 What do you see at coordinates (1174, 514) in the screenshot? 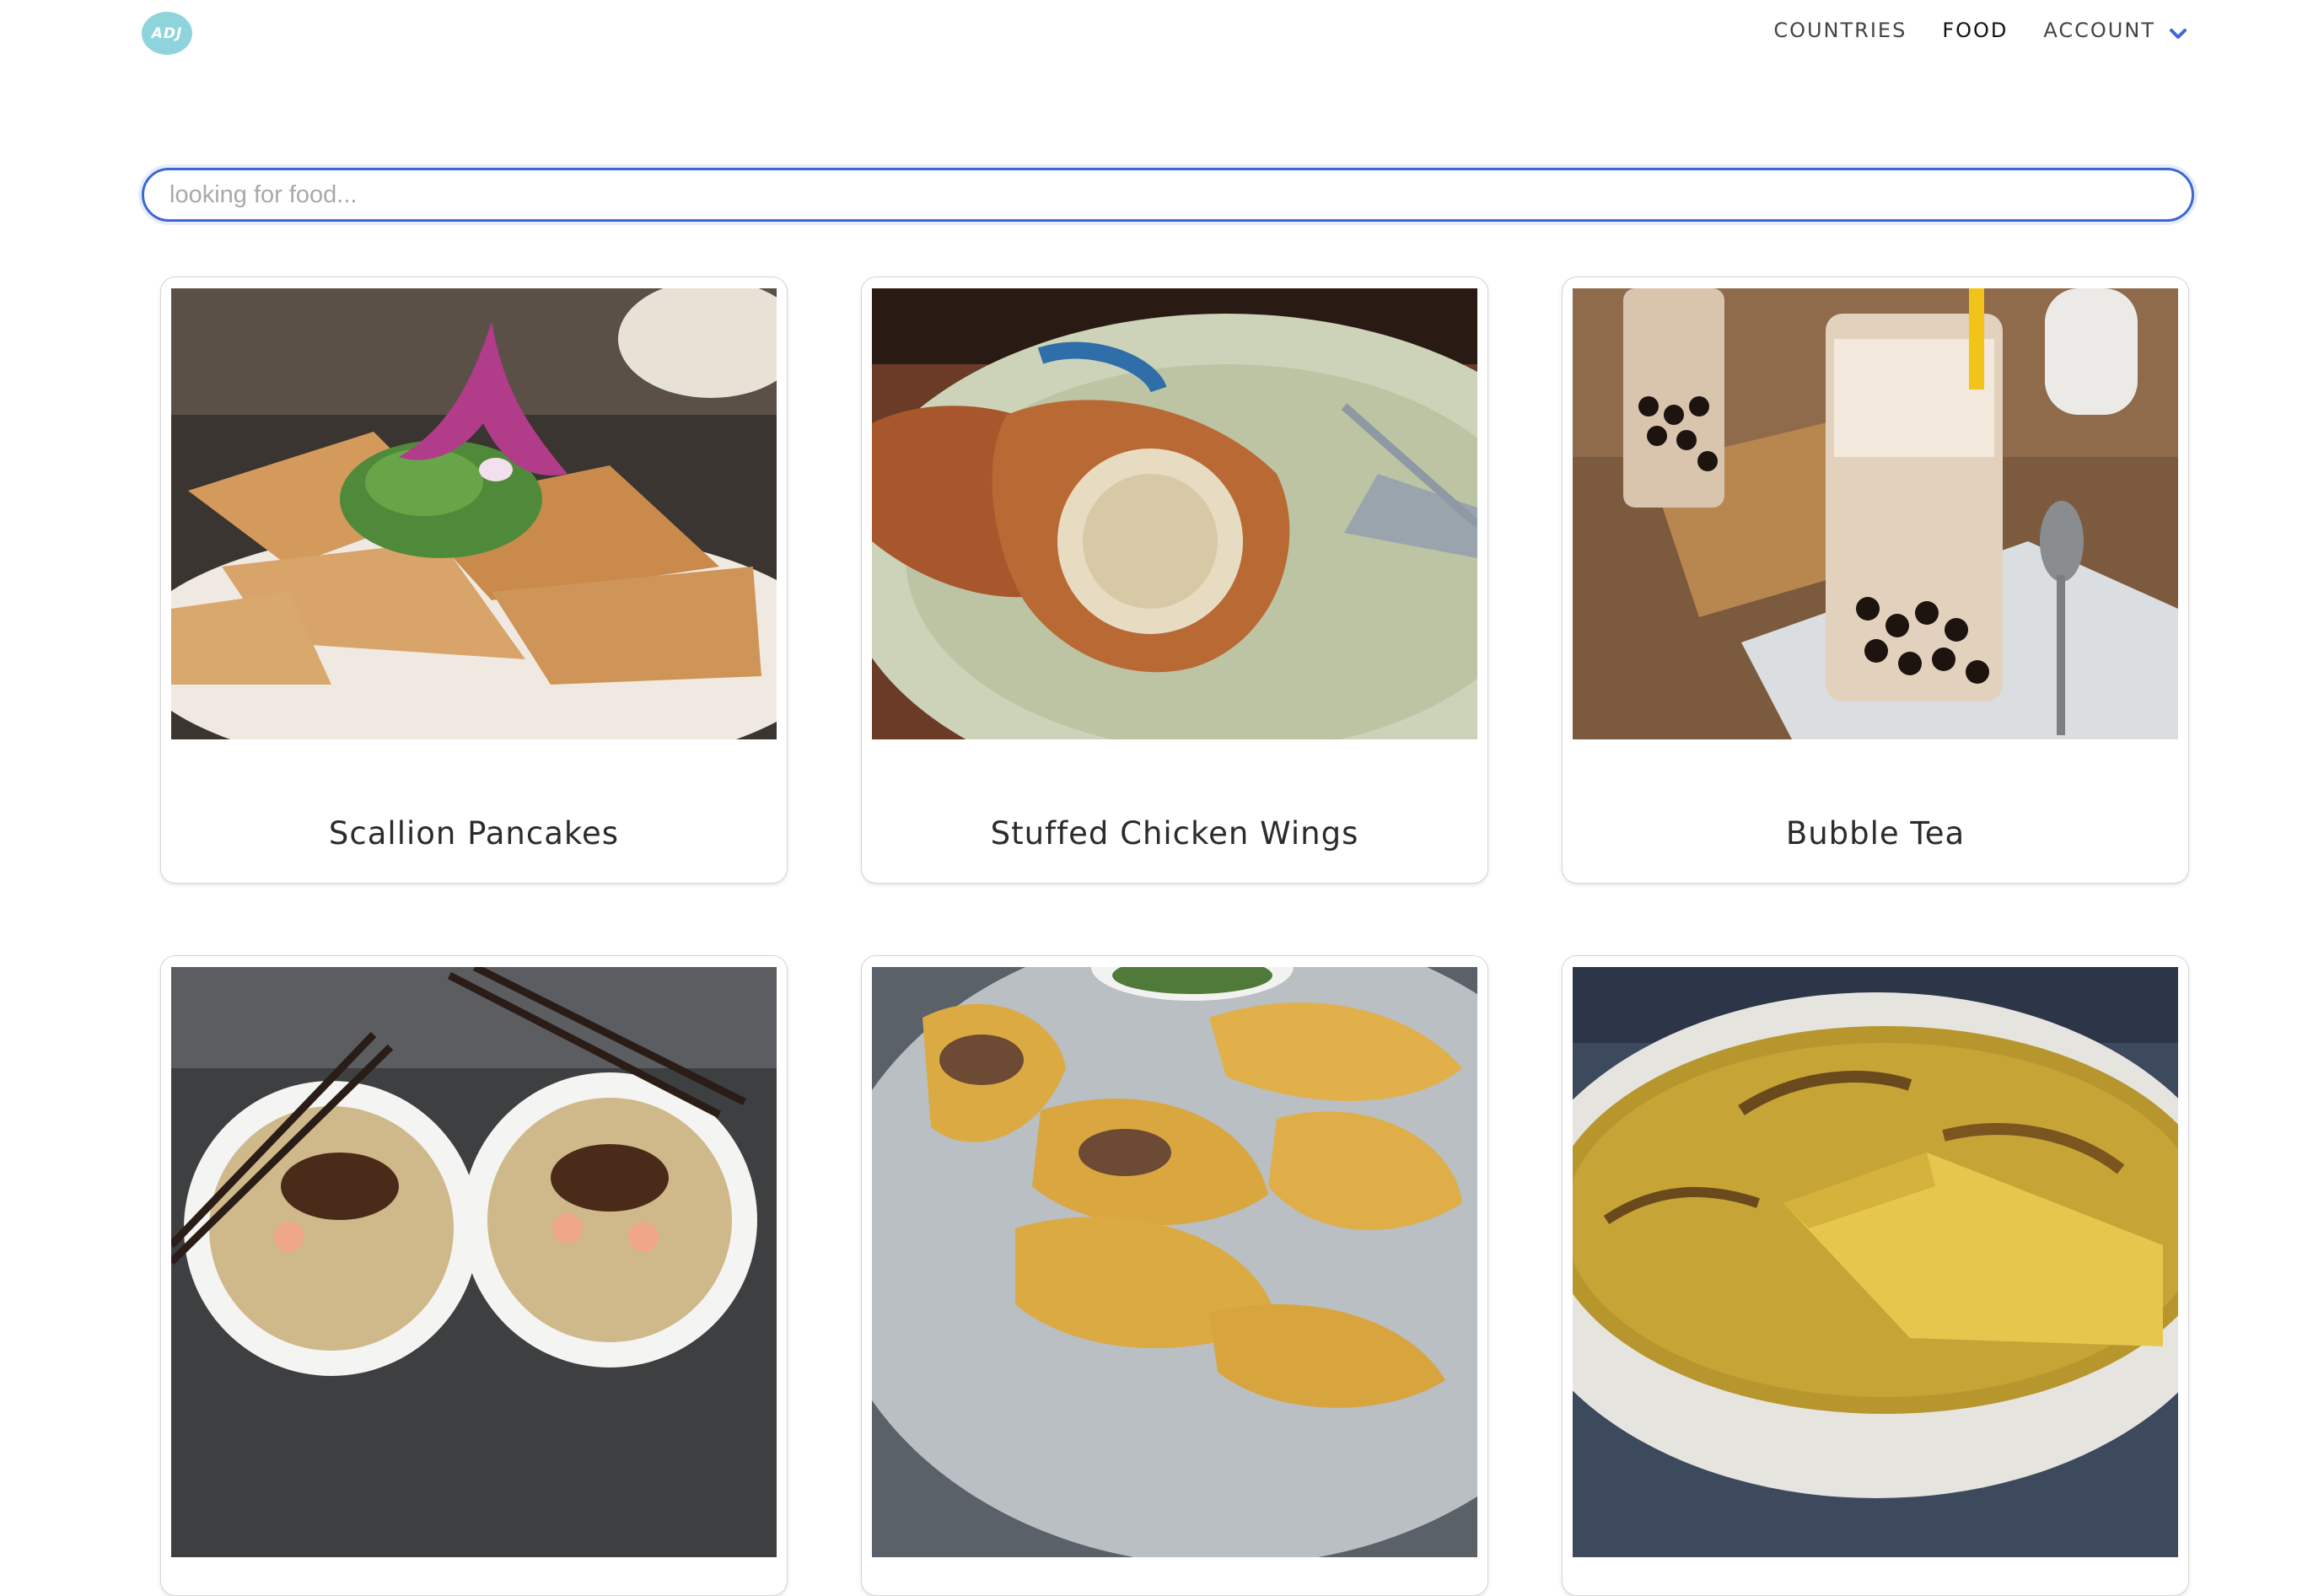
I see `food-photo-stuffed-chicken-wings` at bounding box center [1174, 514].